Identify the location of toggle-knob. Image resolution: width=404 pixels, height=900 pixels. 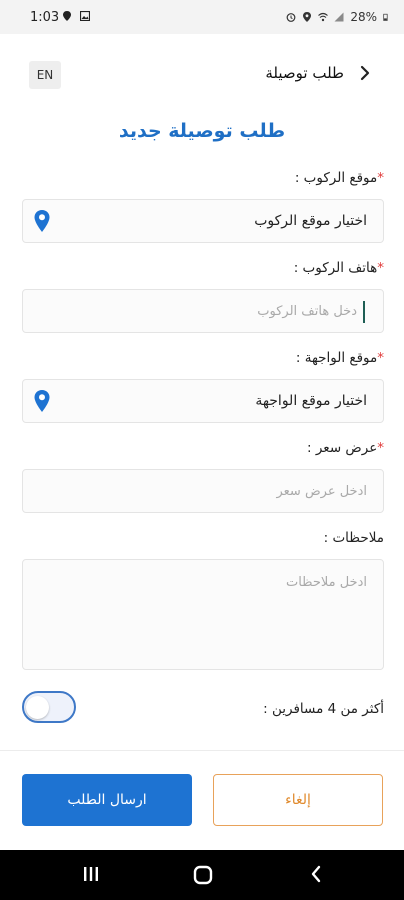
(37, 707).